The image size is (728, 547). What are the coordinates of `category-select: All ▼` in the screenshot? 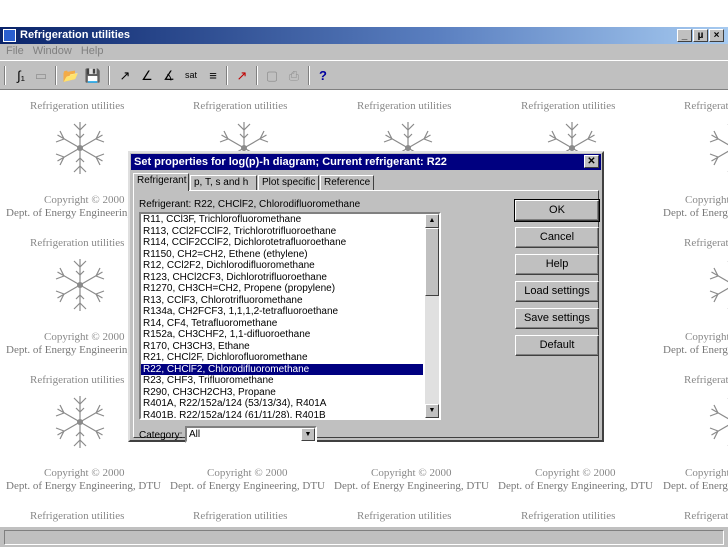 It's located at (251, 434).